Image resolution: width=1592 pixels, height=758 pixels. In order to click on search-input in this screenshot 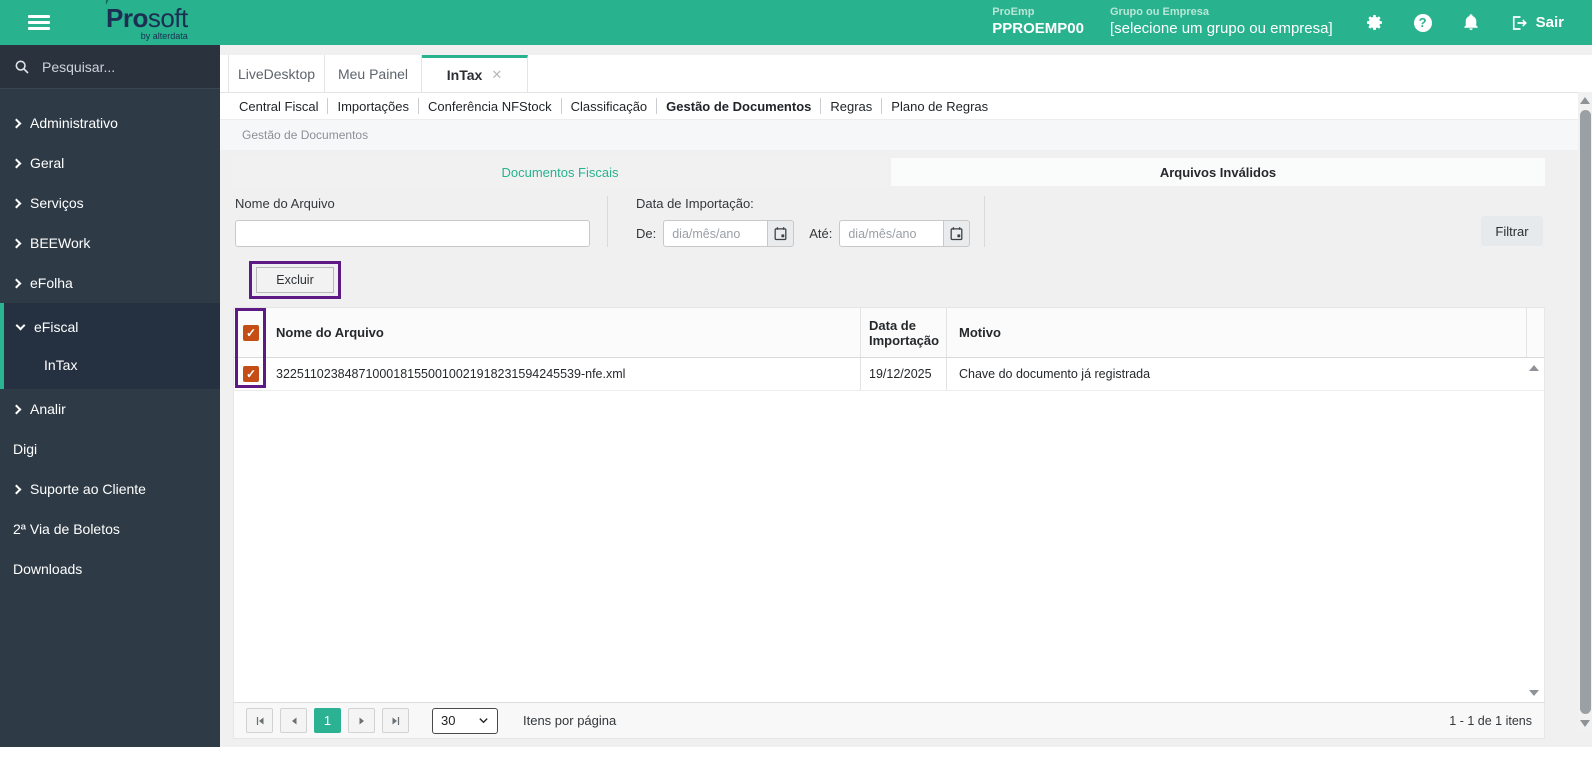, I will do `click(117, 66)`.